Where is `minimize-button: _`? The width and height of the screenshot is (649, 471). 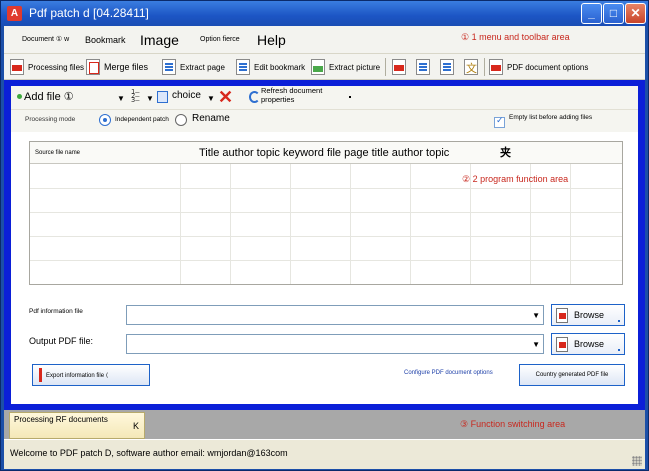
minimize-button: _ is located at coordinates (591, 13).